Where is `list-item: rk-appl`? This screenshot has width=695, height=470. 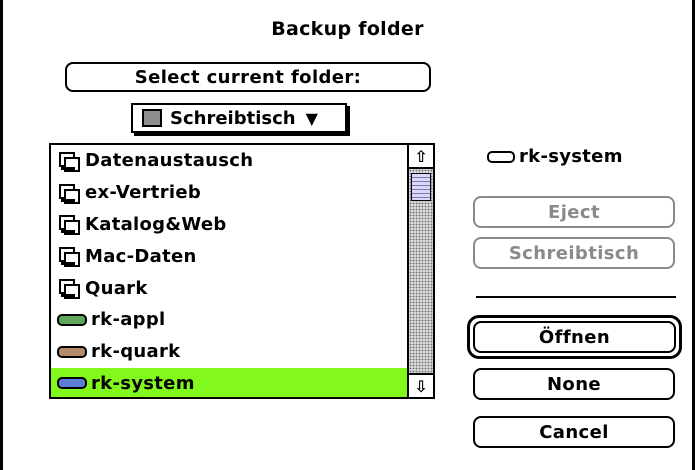
list-item: rk-appl is located at coordinates (229, 320).